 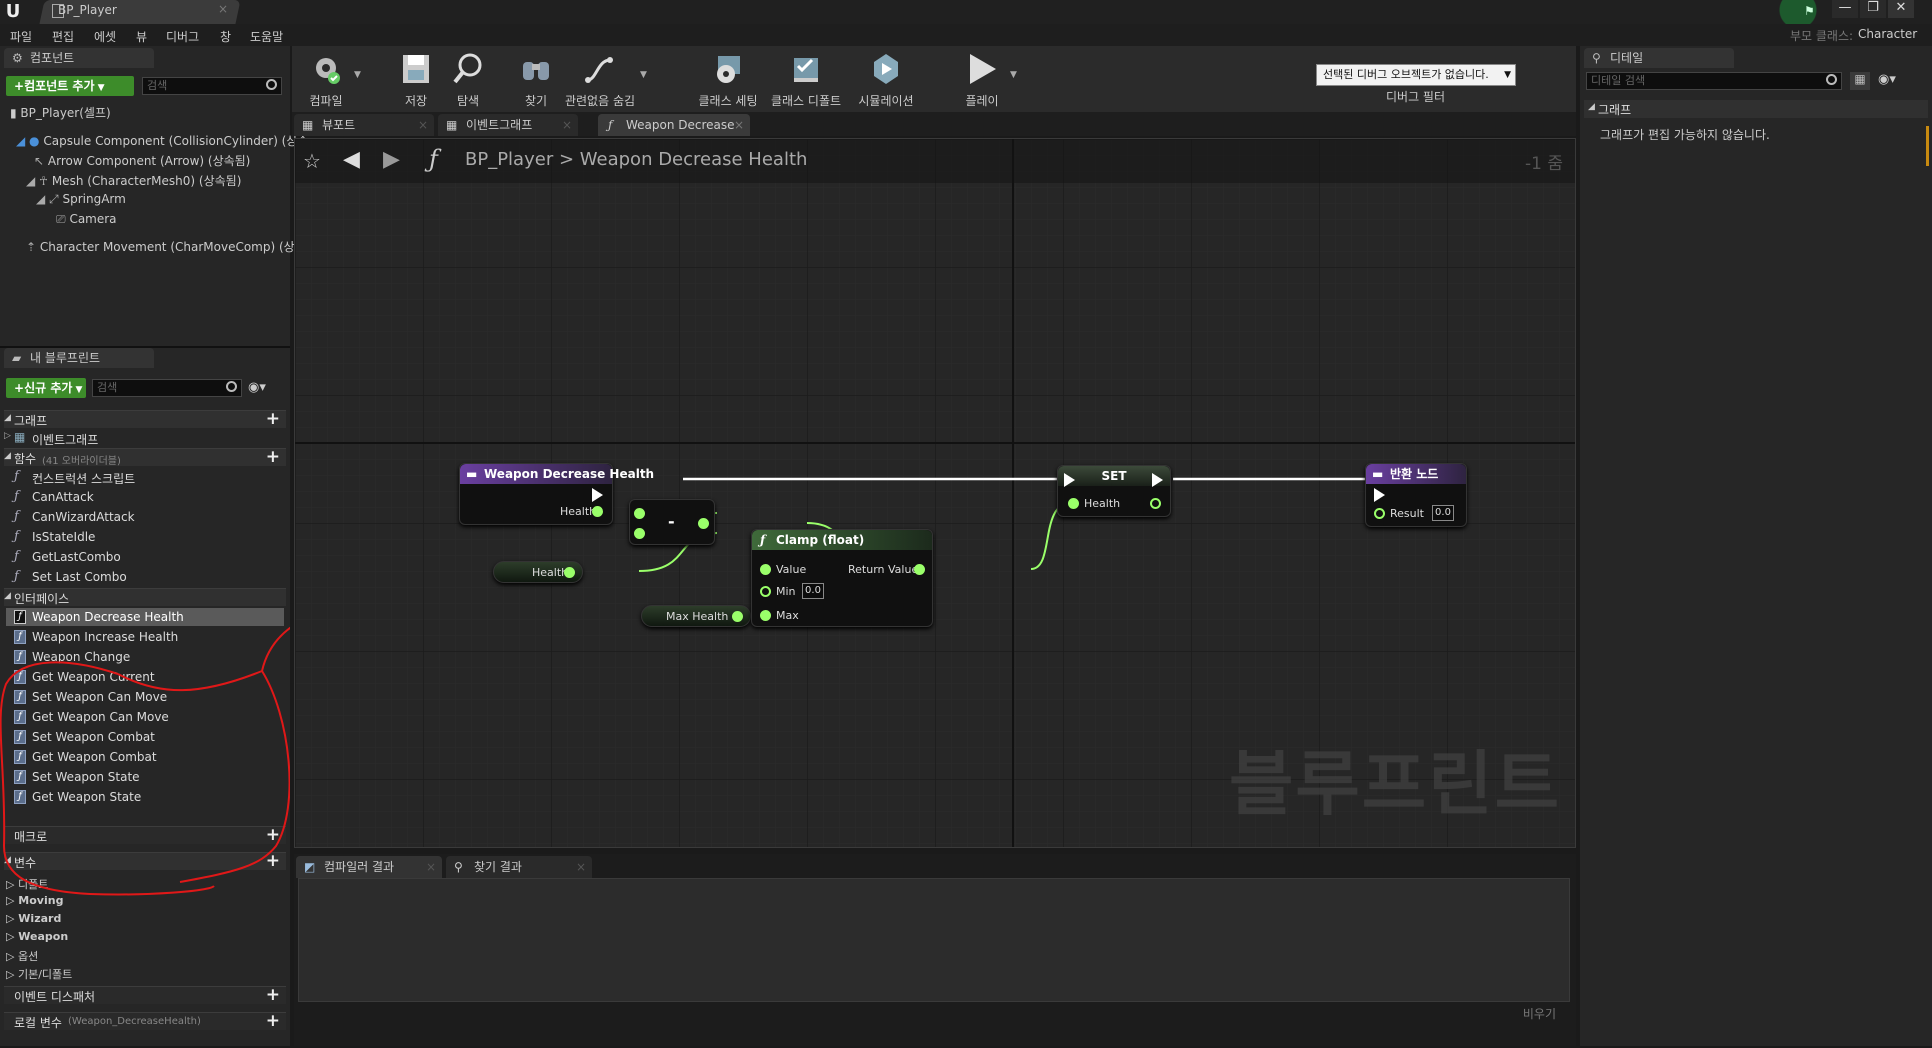 What do you see at coordinates (46, 388) in the screenshot?
I see `add-new-button: +신규 추가 ▼` at bounding box center [46, 388].